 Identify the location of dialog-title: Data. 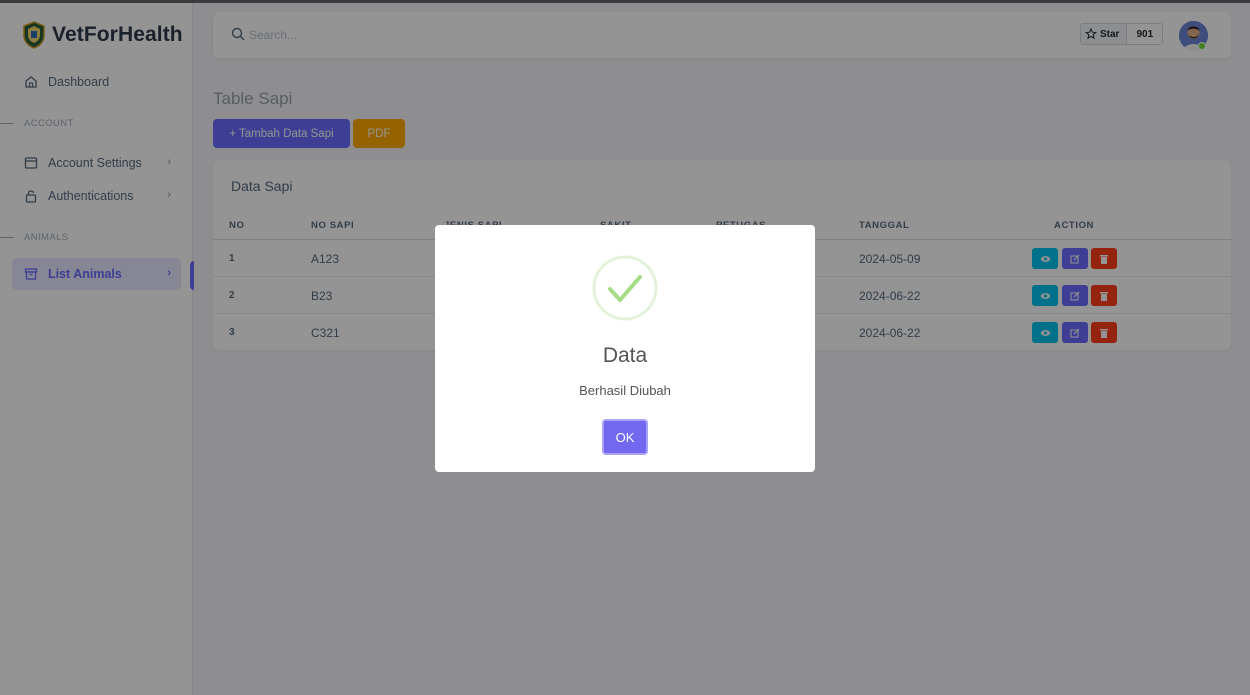
(625, 355).